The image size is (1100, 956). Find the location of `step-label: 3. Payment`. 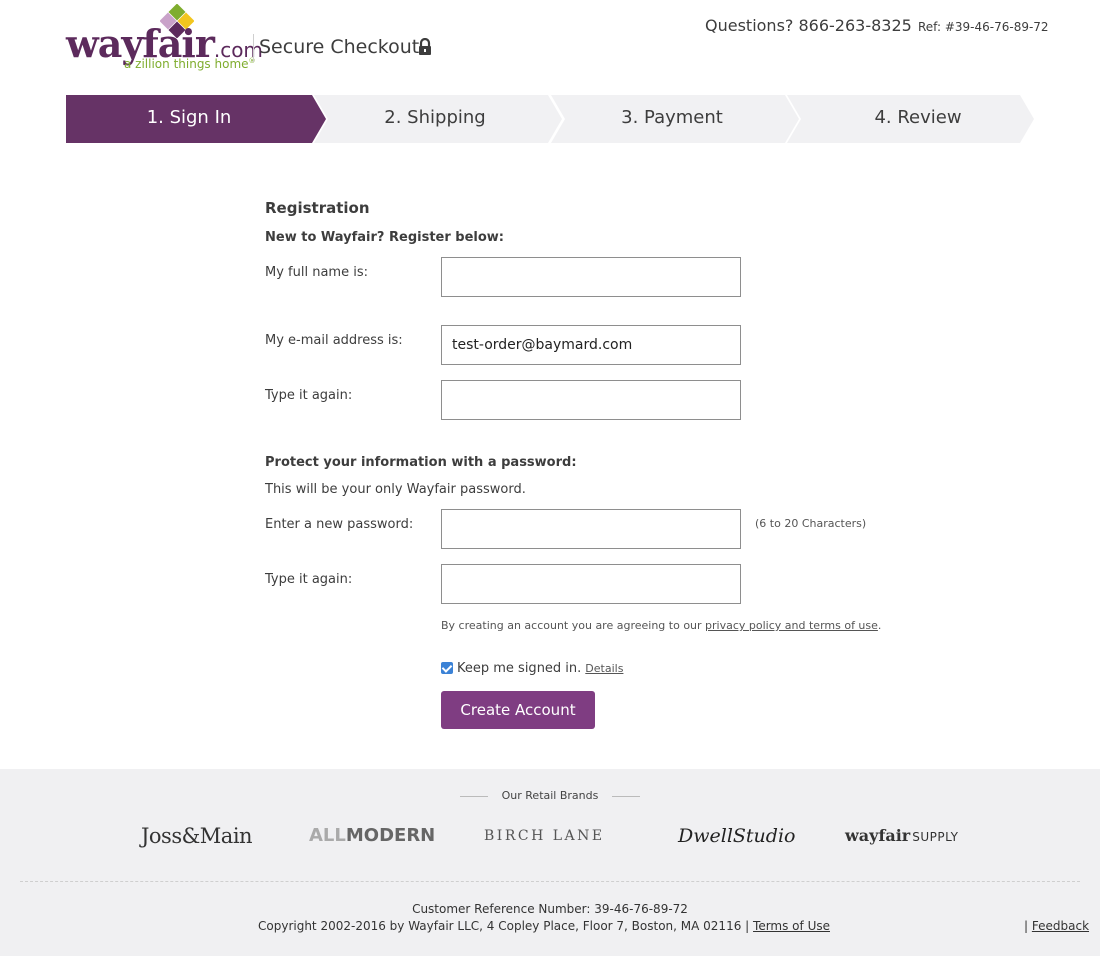

step-label: 3. Payment is located at coordinates (672, 117).